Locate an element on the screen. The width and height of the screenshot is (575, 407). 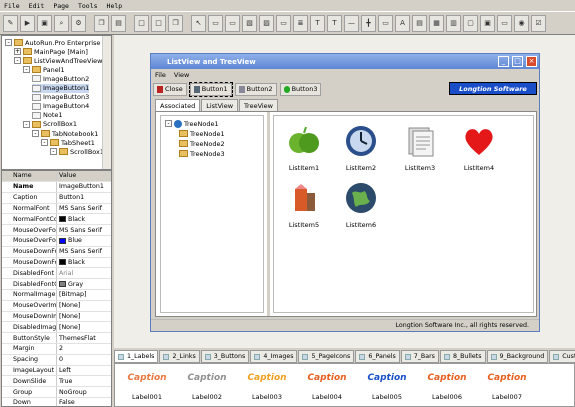
list-item: ListItem4 is located at coordinates (479, 148).